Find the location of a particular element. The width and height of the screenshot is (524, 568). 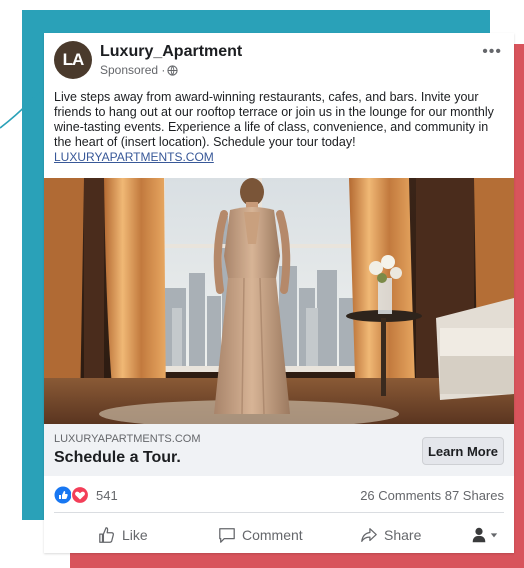

sponsored-label-row: Sponsored · is located at coordinates (139, 70).